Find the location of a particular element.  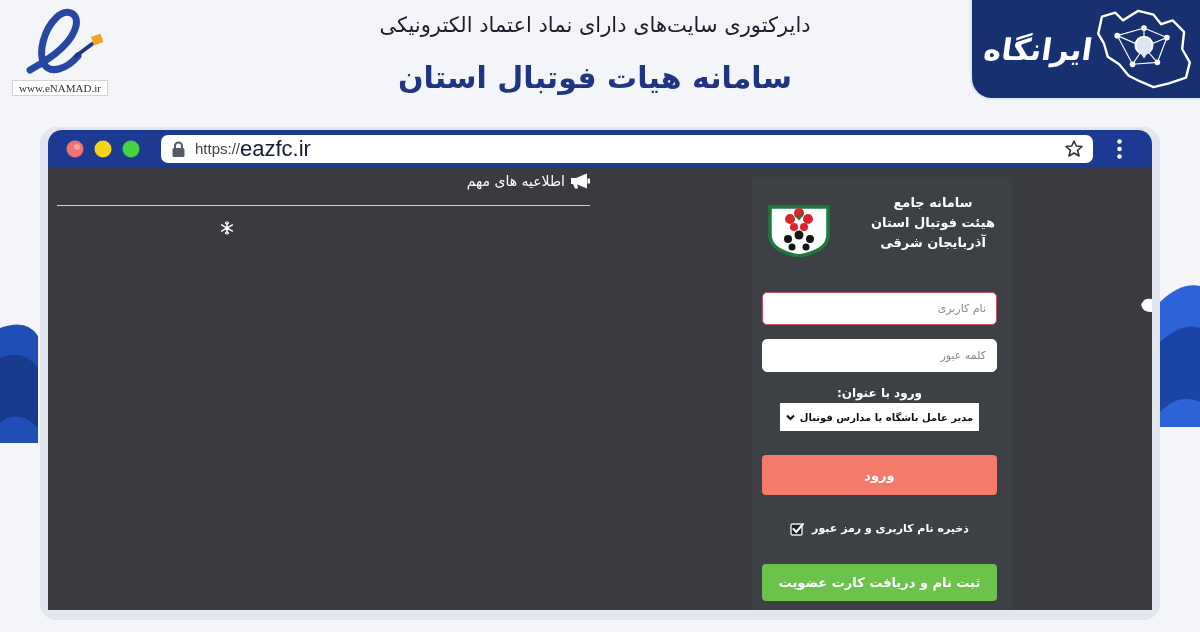

system-title: هیئت فوتبال استان is located at coordinates (933, 223).